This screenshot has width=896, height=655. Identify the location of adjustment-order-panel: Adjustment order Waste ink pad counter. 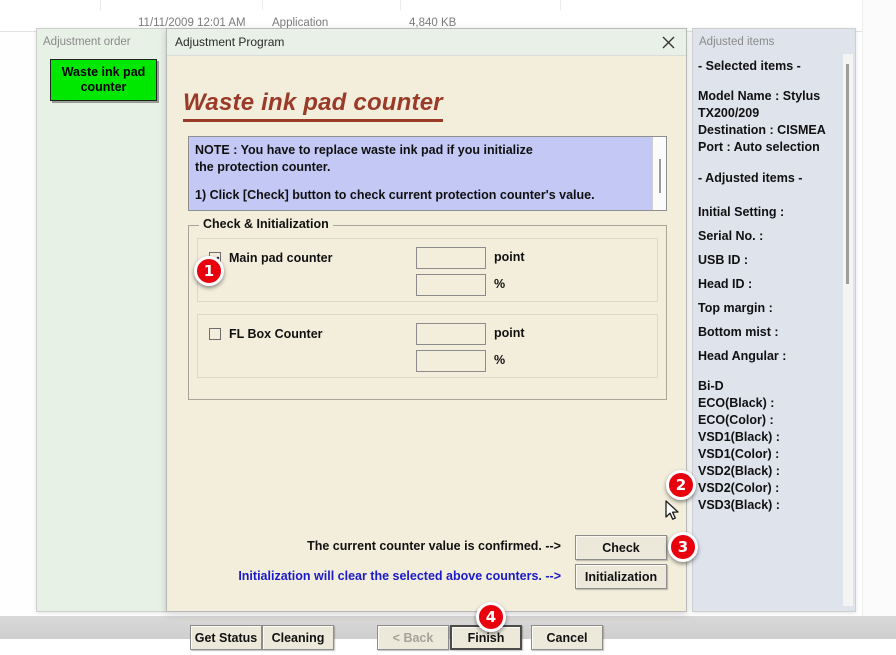
(101, 320).